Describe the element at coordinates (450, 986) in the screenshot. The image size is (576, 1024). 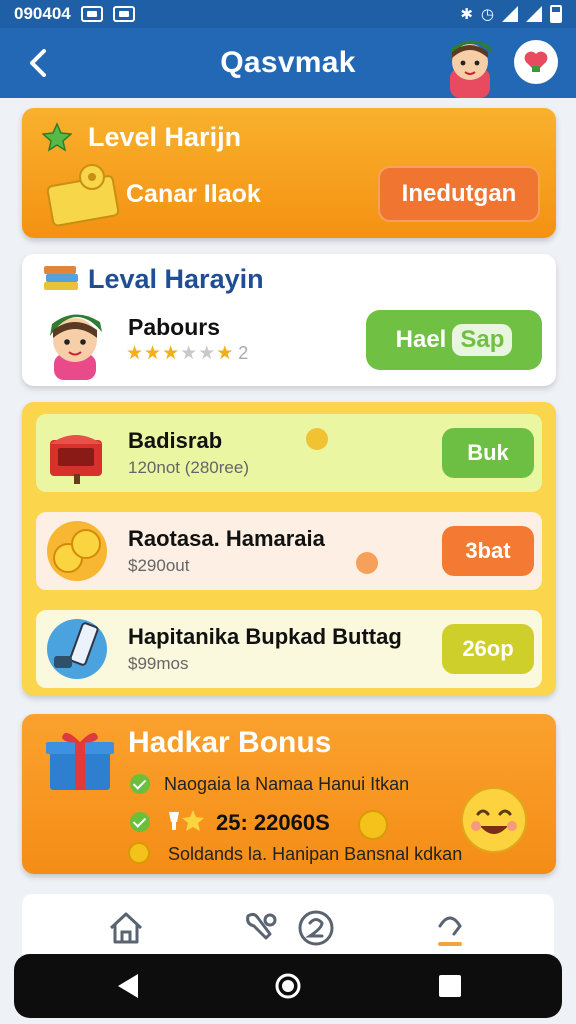
I see `recents-square-icon` at that location.